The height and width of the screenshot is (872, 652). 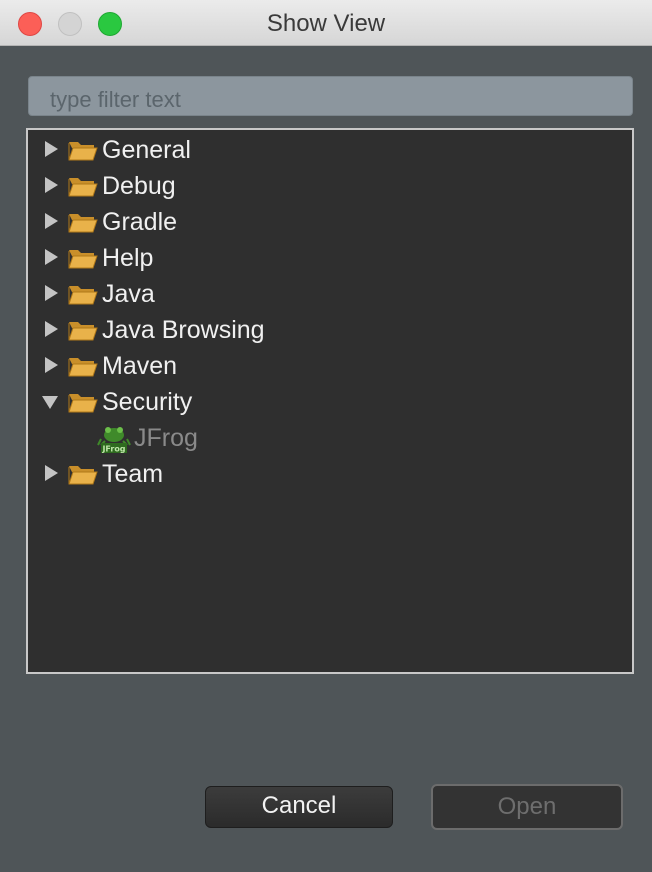 I want to click on tree-item-label: Java, so click(x=128, y=294).